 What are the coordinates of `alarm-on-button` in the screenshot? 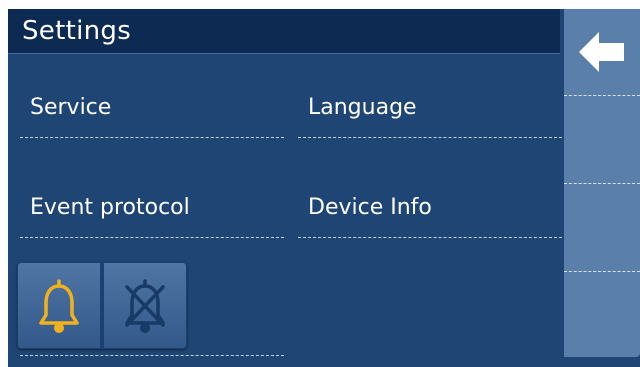 It's located at (59, 305).